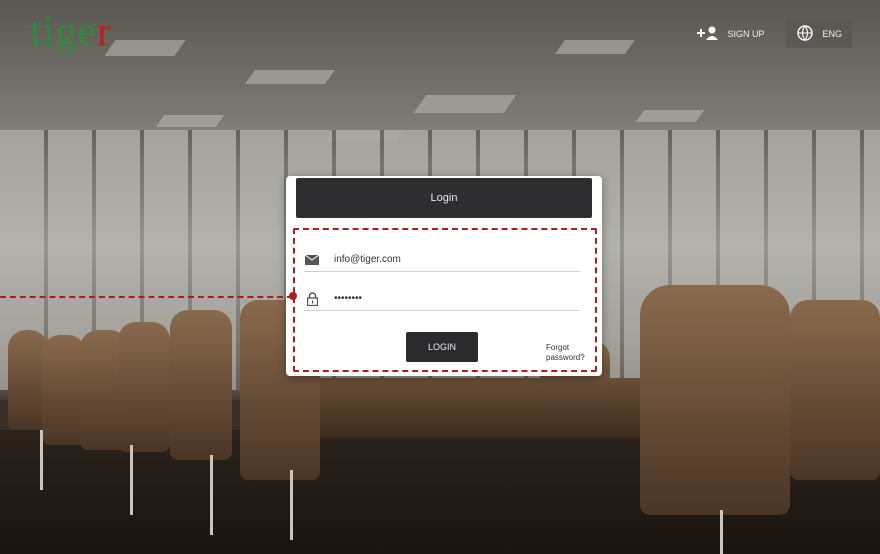  What do you see at coordinates (449, 298) in the screenshot?
I see `password-input` at bounding box center [449, 298].